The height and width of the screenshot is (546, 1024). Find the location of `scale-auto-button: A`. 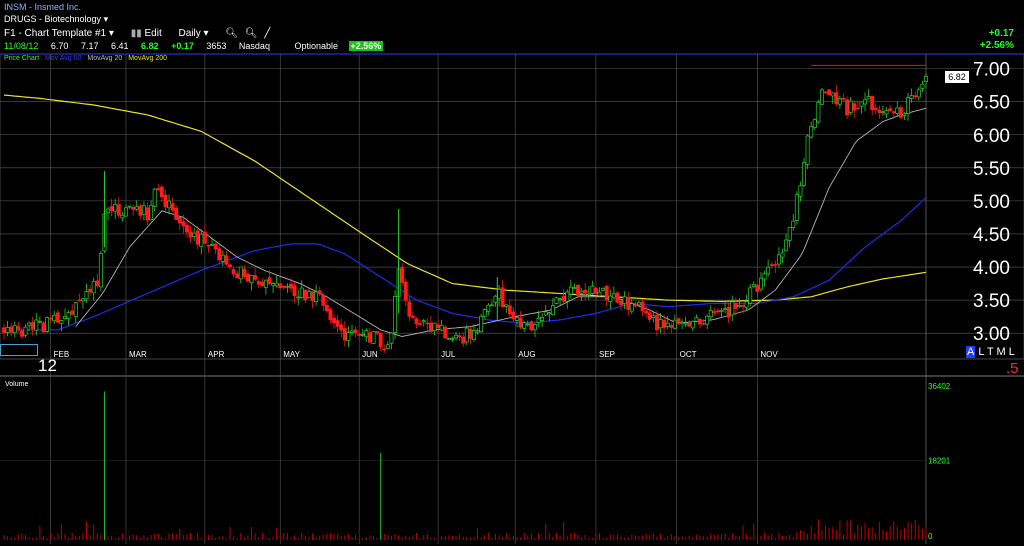

scale-auto-button: A is located at coordinates (971, 352).